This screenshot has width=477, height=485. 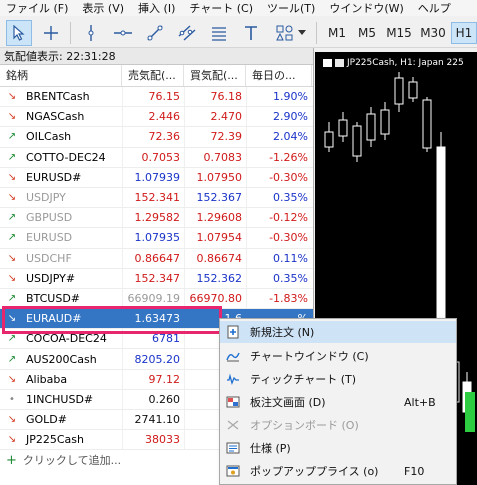 What do you see at coordinates (38, 8) in the screenshot?
I see `menu-file: ファイル (F)` at bounding box center [38, 8].